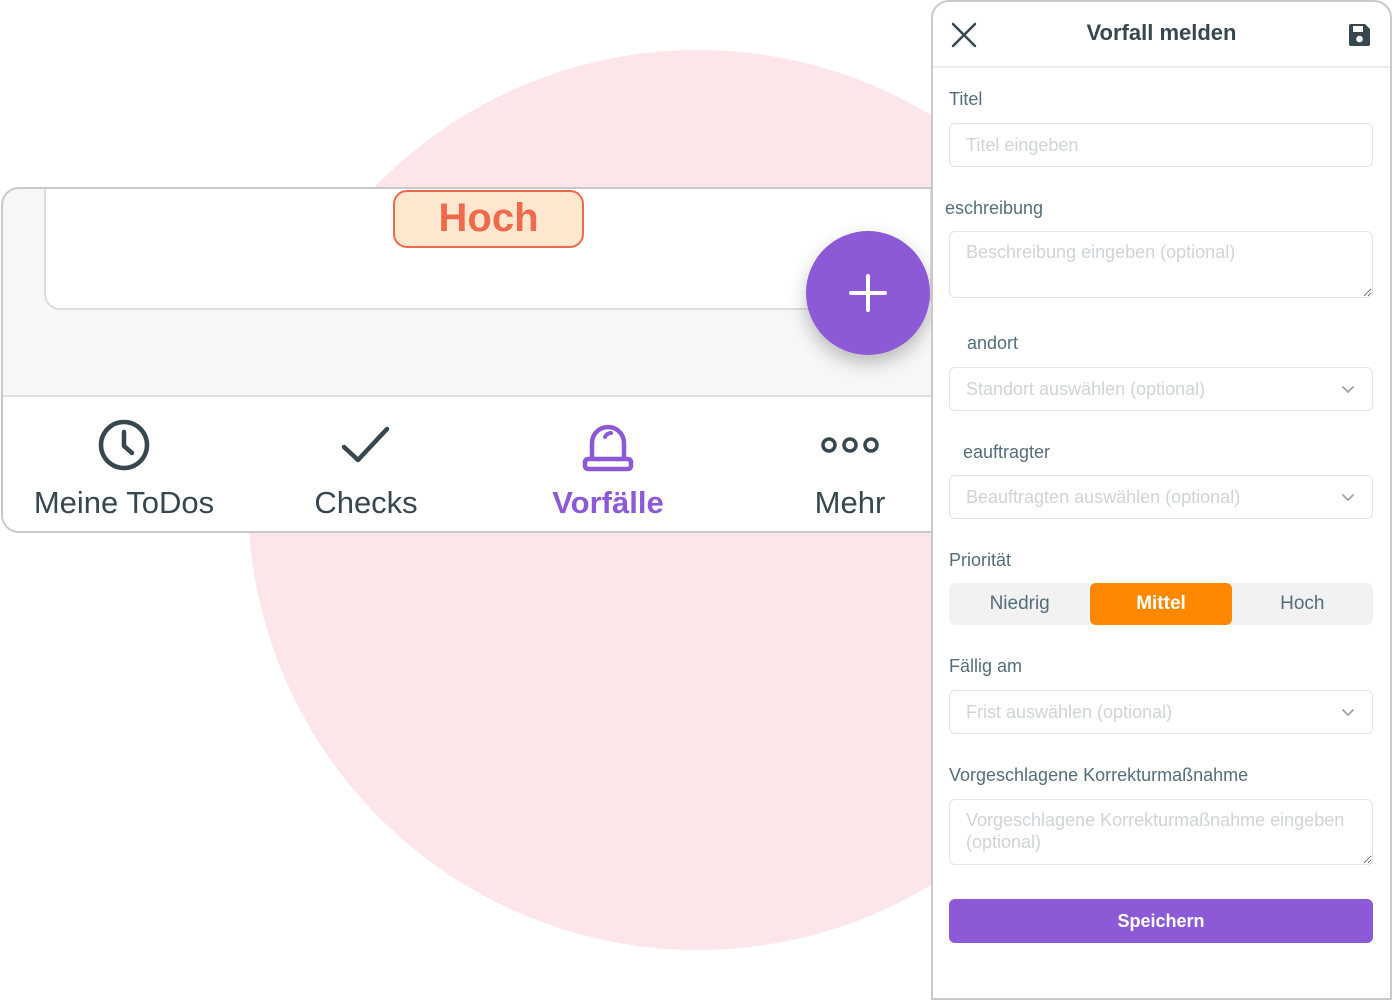 This screenshot has width=1392, height=1000. I want to click on nav-label: Vorfälle, so click(608, 502).